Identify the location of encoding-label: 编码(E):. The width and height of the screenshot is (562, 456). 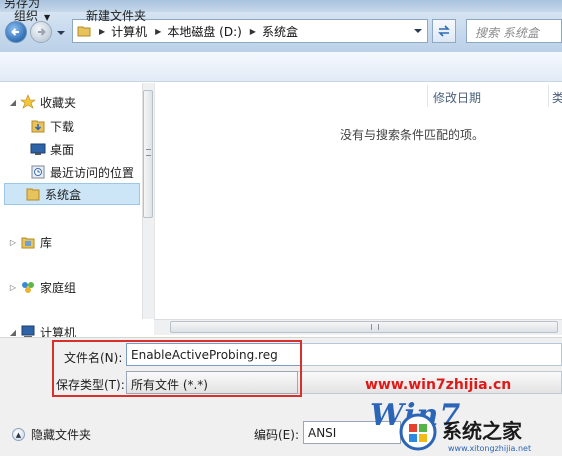
(276, 435).